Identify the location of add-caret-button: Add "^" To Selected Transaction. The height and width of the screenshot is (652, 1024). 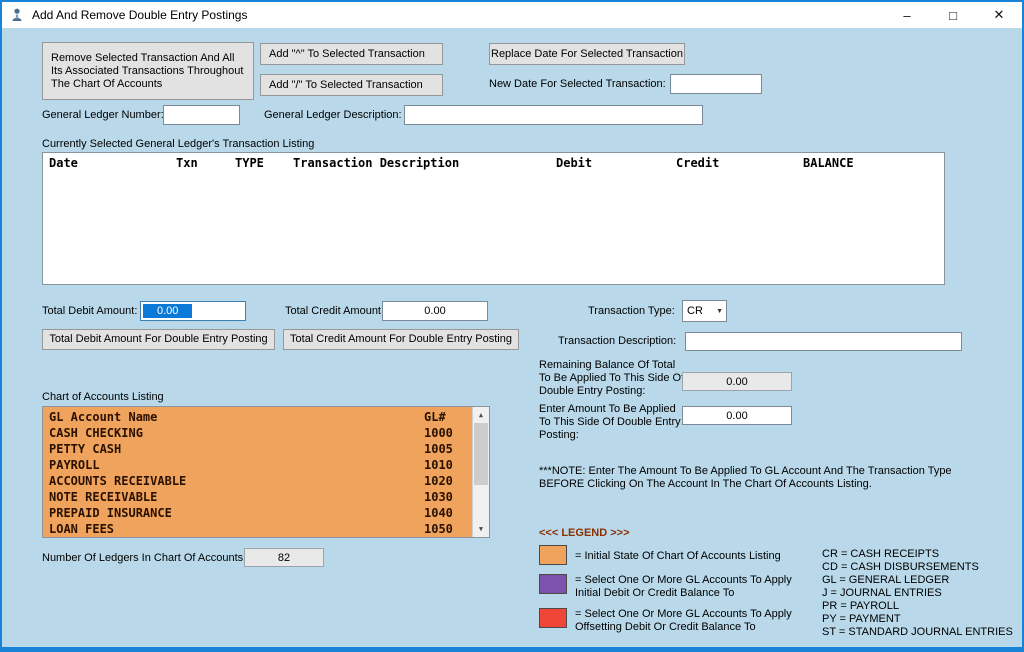
(351, 54).